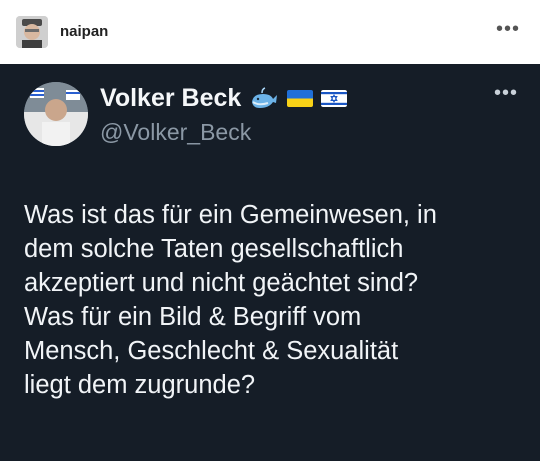 This screenshot has height=461, width=540. I want to click on israel-flag-icon, so click(334, 98).